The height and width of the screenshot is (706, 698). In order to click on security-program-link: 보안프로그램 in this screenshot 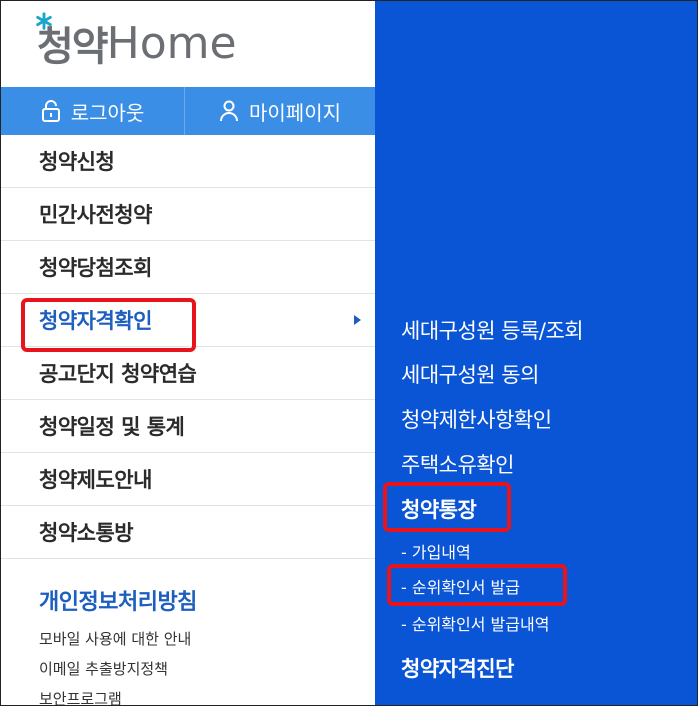, I will do `click(80, 696)`.